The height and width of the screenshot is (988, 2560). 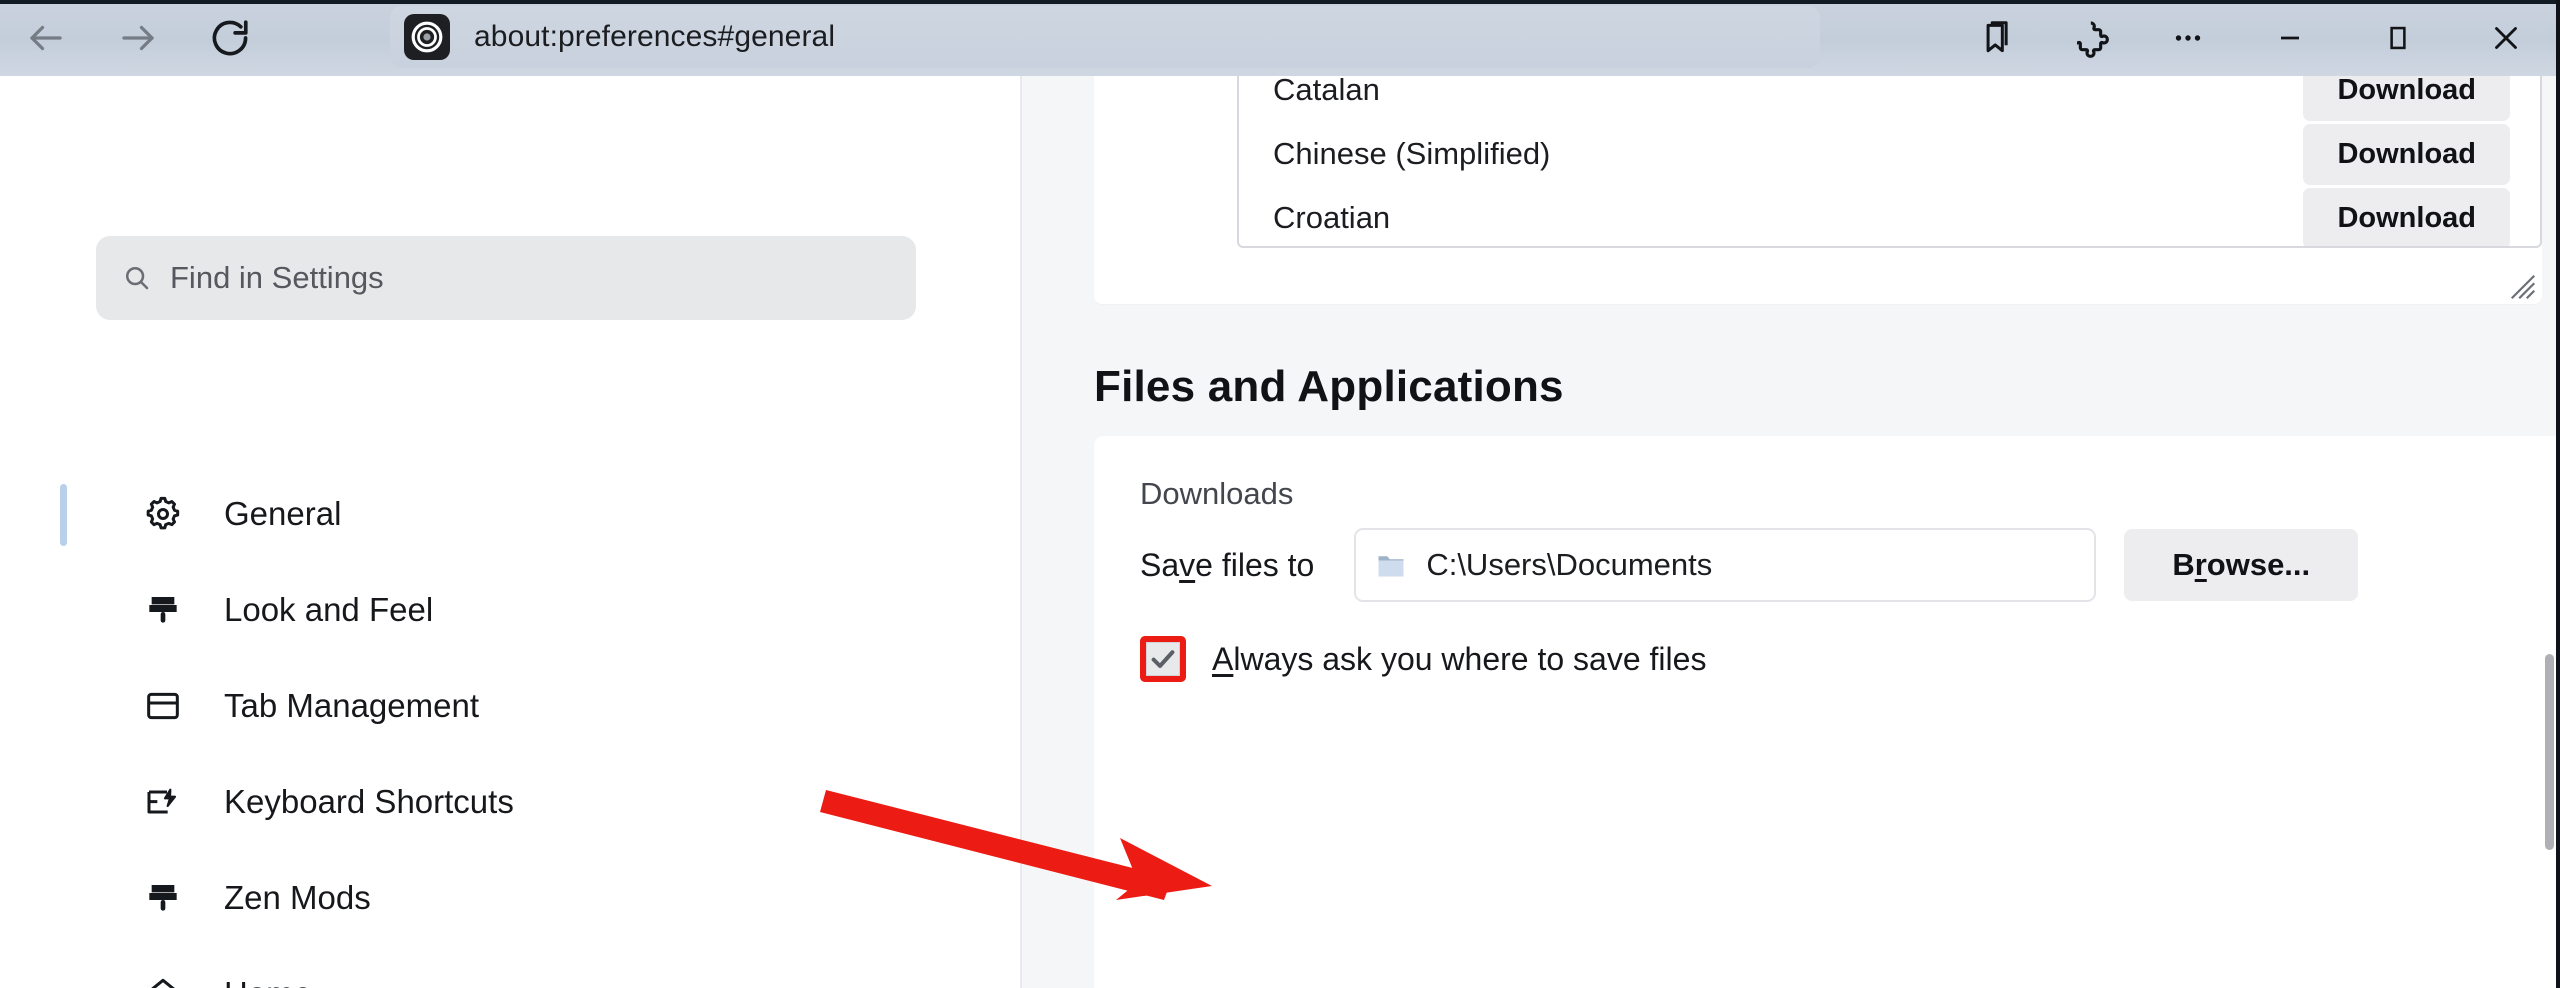 I want to click on sidebar-item-general: General, so click(x=528, y=514).